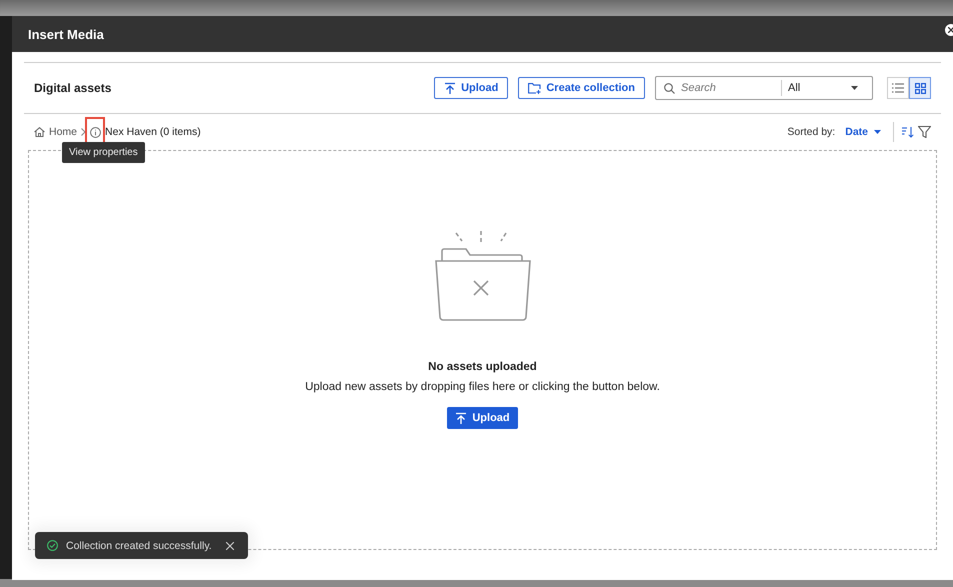 The image size is (953, 587). I want to click on empty-message: Upload new assets by dropping files here or clicking the button below., so click(482, 387).